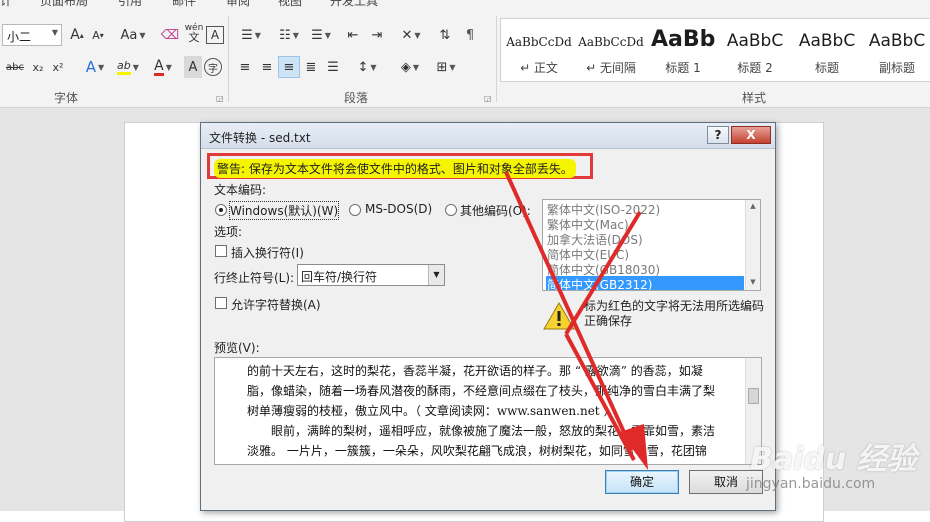 Image resolution: width=930 pixels, height=522 pixels. What do you see at coordinates (98, 35) in the screenshot?
I see `shrink-font-button: A ▾` at bounding box center [98, 35].